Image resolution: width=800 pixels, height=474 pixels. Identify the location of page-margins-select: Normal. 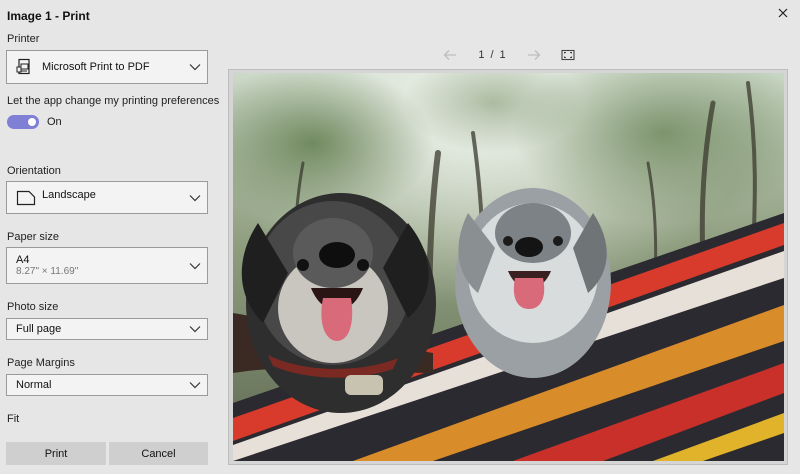
(107, 385).